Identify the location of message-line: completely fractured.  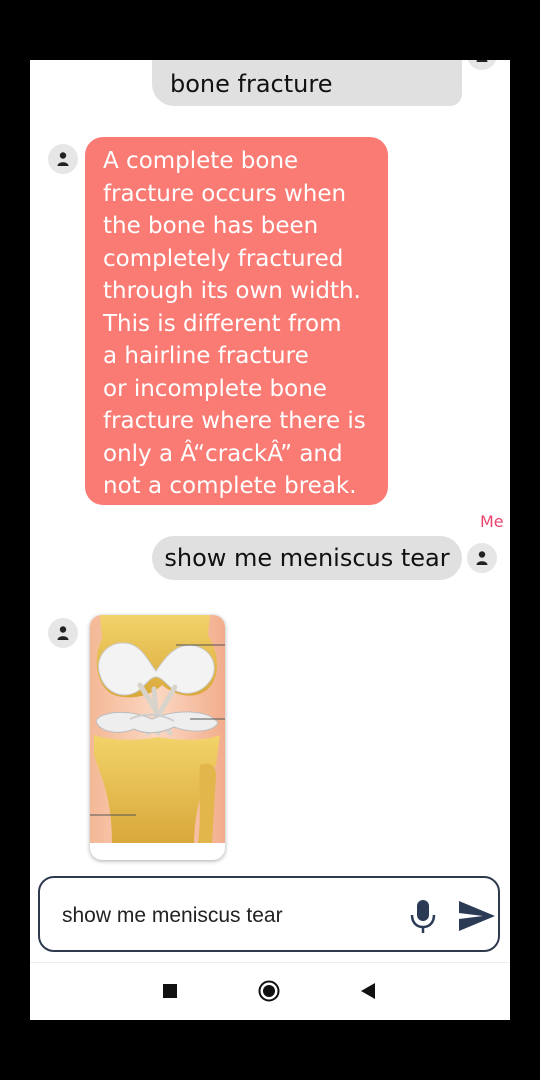
(223, 258).